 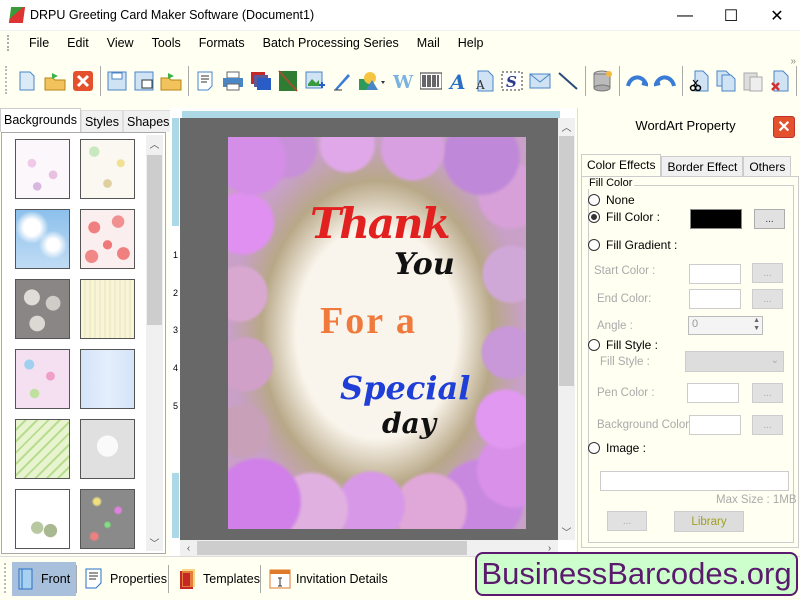 I want to click on menu-edit: Edit, so click(x=78, y=43).